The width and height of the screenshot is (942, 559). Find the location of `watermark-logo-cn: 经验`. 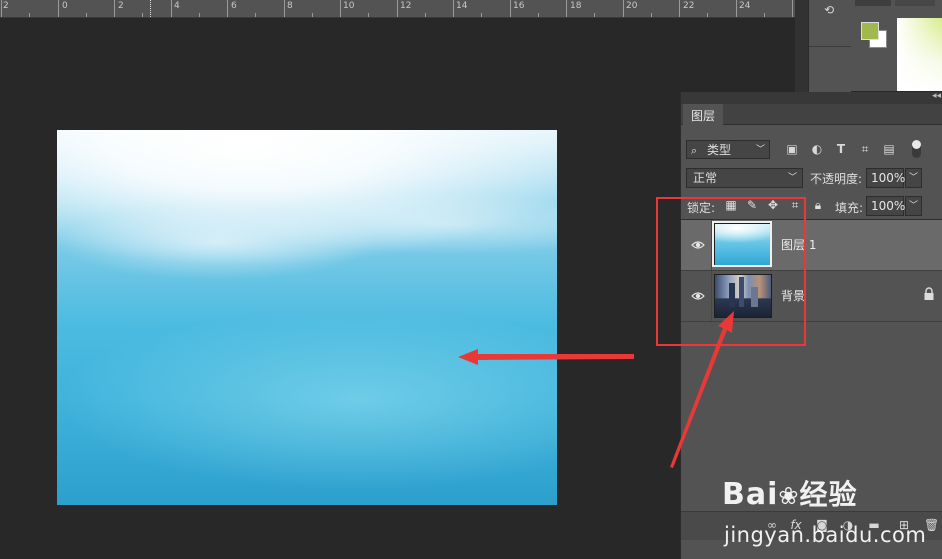

watermark-logo-cn: 经验 is located at coordinates (828, 494).